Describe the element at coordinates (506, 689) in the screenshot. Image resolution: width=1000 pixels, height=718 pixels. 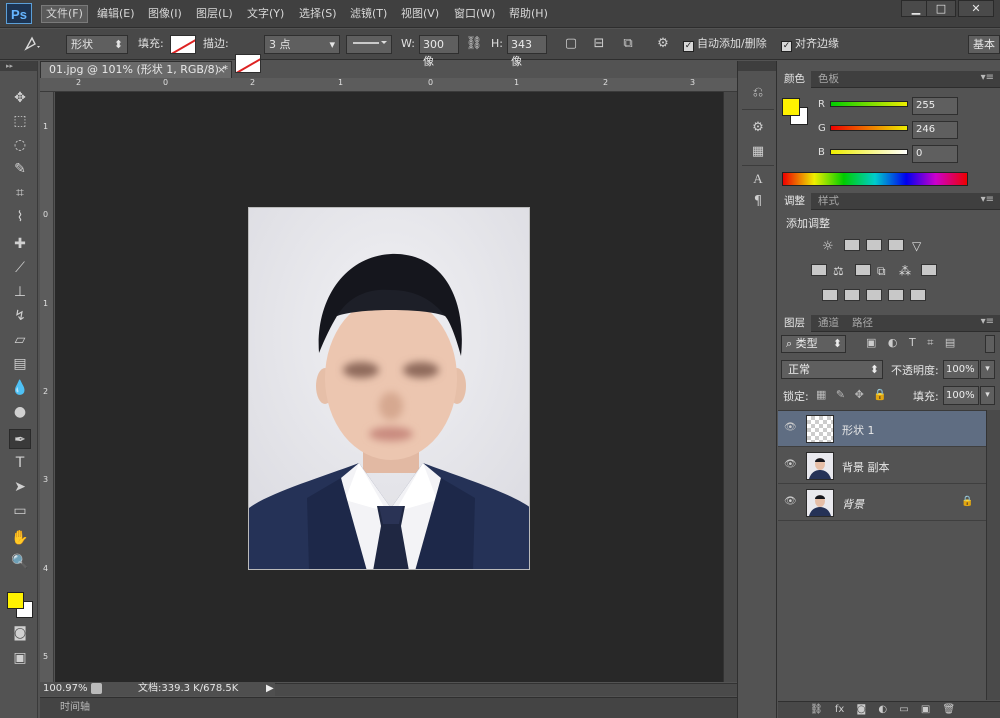
I see `horizontal-scrollbar` at that location.